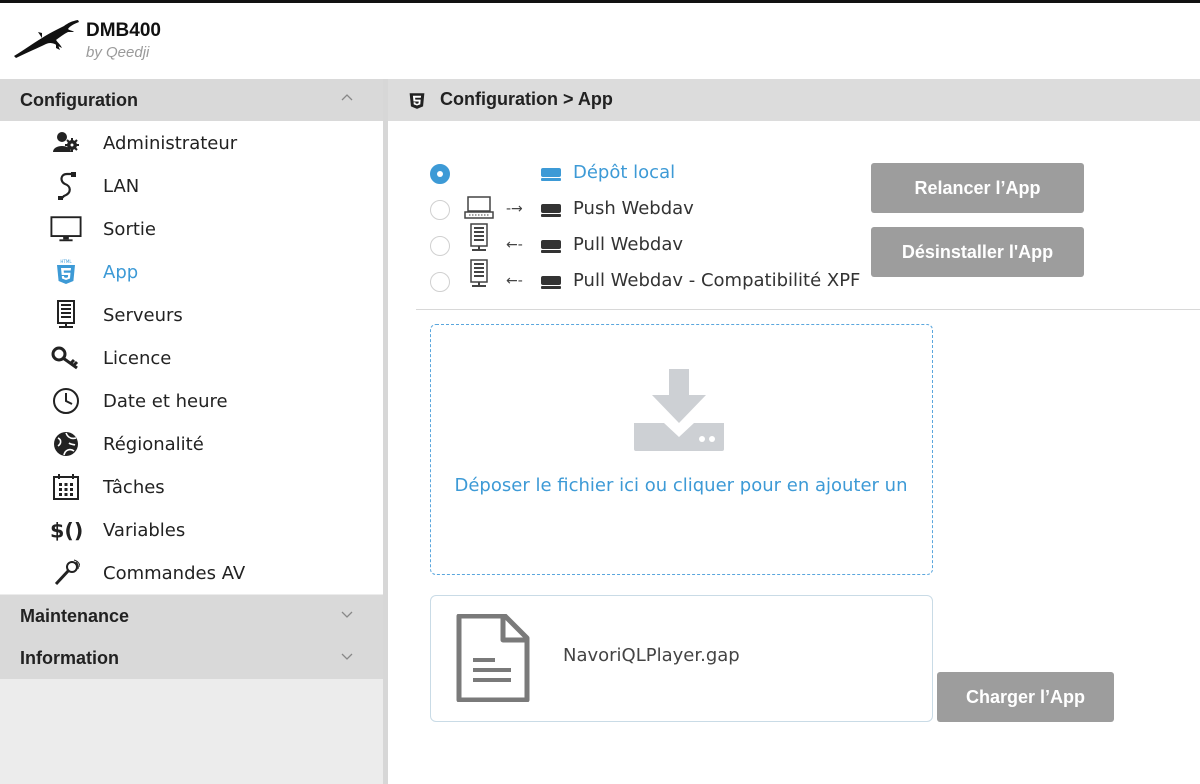 The width and height of the screenshot is (1200, 784). I want to click on app-subtitle: by Qeedji, so click(118, 52).